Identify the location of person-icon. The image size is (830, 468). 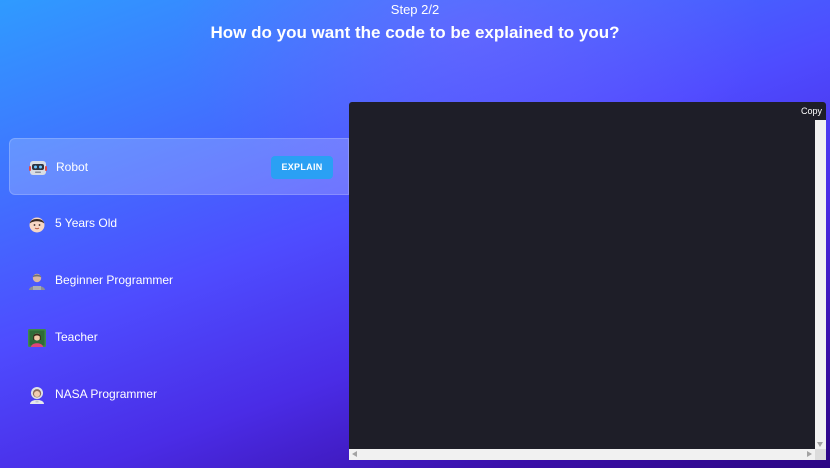
(37, 281).